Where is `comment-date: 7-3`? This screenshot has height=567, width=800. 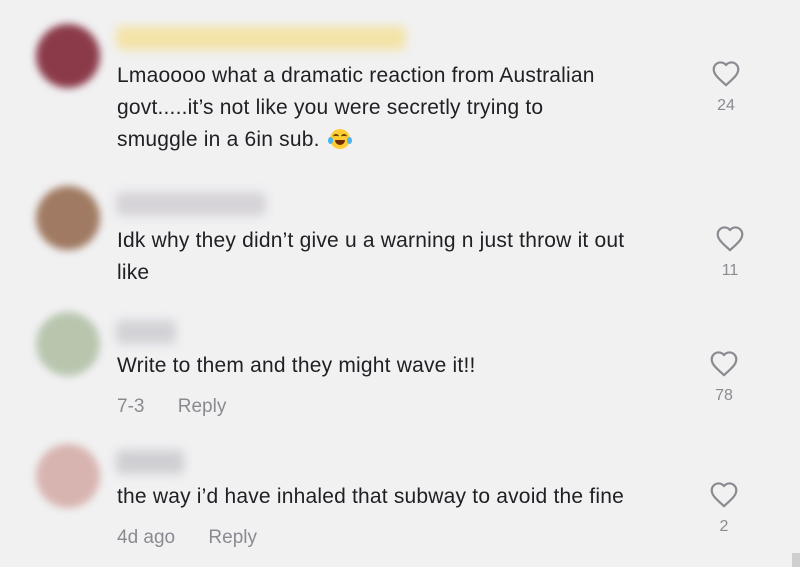 comment-date: 7-3 is located at coordinates (131, 406).